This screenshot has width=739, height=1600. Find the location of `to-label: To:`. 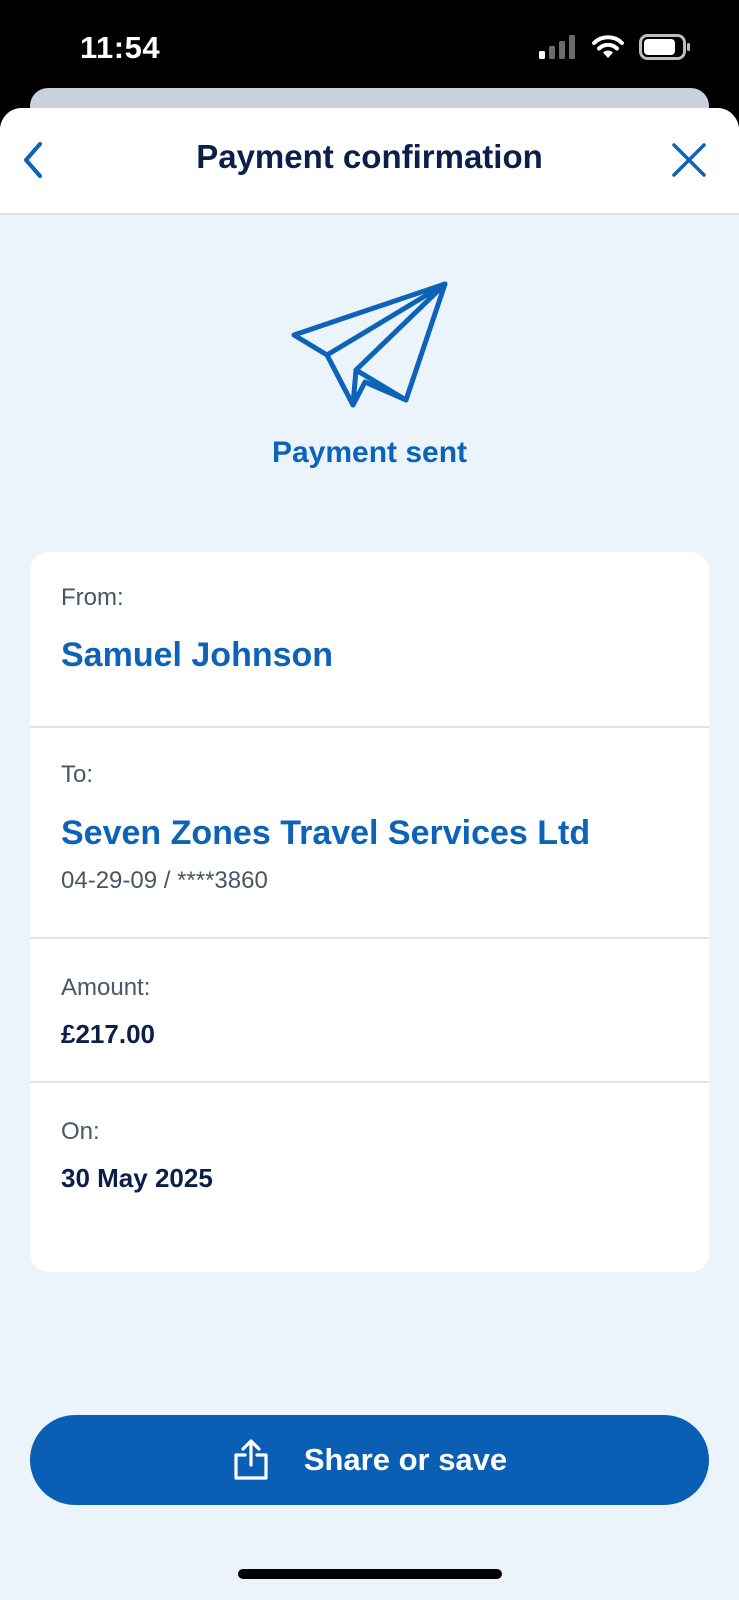

to-label: To: is located at coordinates (77, 774).